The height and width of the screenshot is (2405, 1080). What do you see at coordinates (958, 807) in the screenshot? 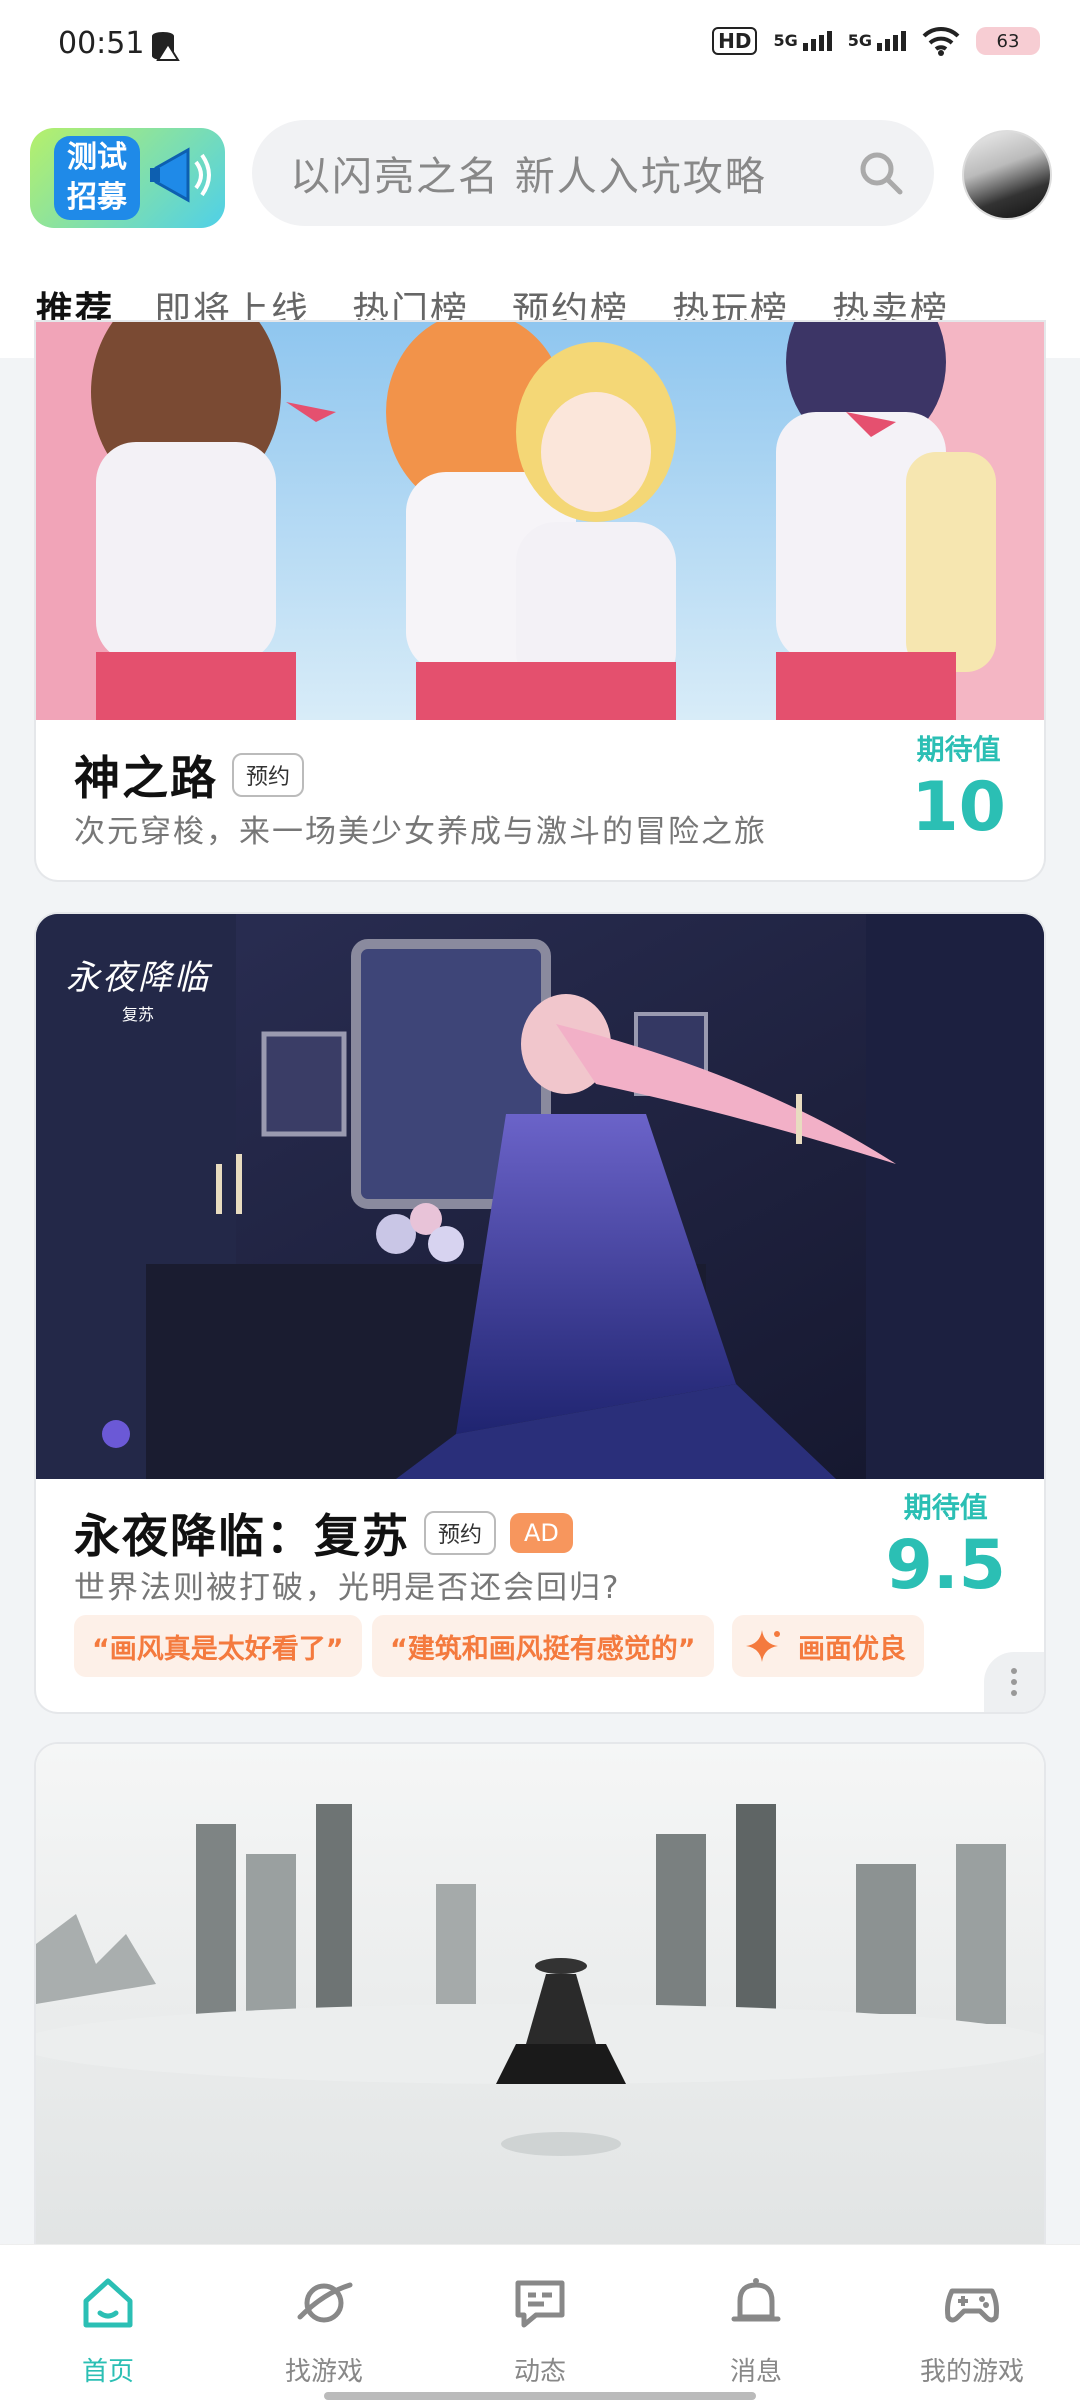
I see `expectation-value: 10` at bounding box center [958, 807].